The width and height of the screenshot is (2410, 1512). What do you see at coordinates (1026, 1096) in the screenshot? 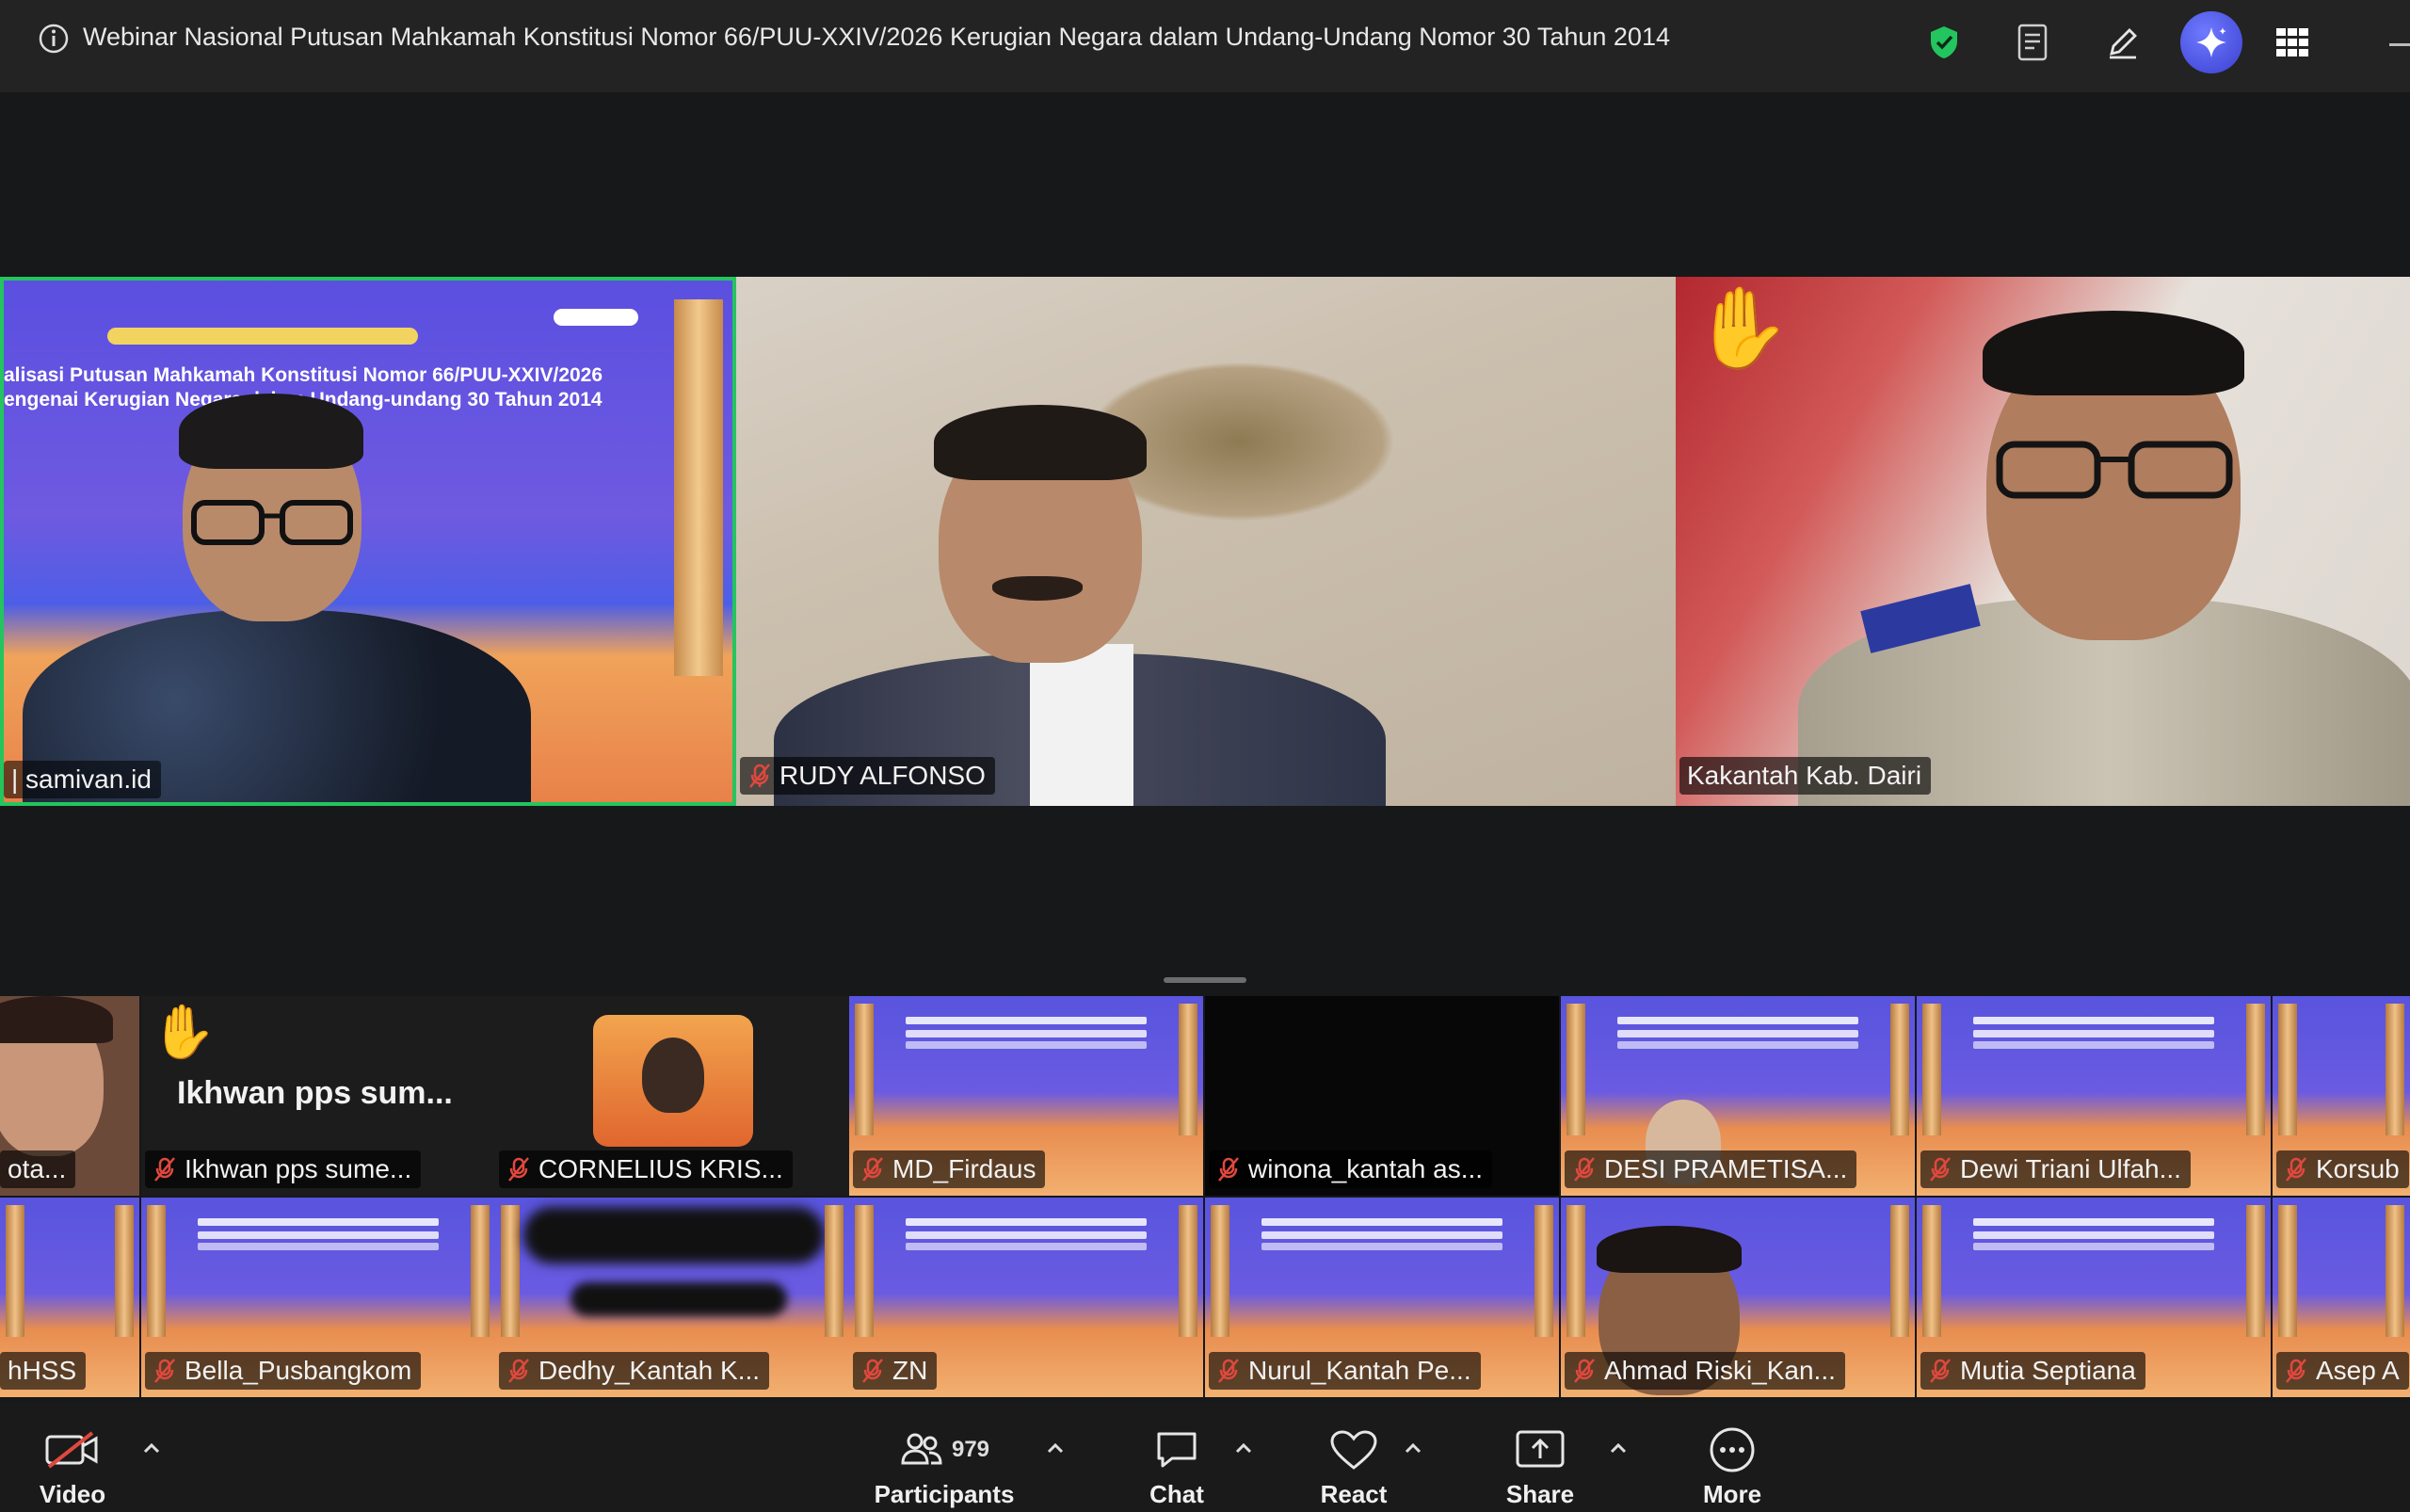
I see `gallery-tile: MD_Firdaus` at bounding box center [1026, 1096].